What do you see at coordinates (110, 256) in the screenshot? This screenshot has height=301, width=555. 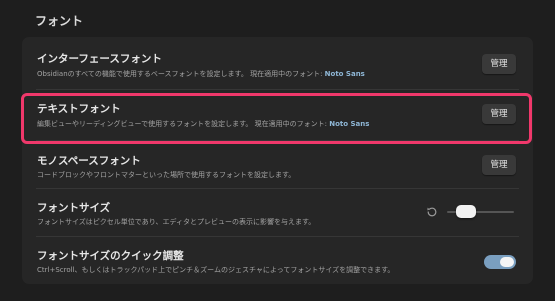 I see `setting-name: フォントサイズのクイック調整` at bounding box center [110, 256].